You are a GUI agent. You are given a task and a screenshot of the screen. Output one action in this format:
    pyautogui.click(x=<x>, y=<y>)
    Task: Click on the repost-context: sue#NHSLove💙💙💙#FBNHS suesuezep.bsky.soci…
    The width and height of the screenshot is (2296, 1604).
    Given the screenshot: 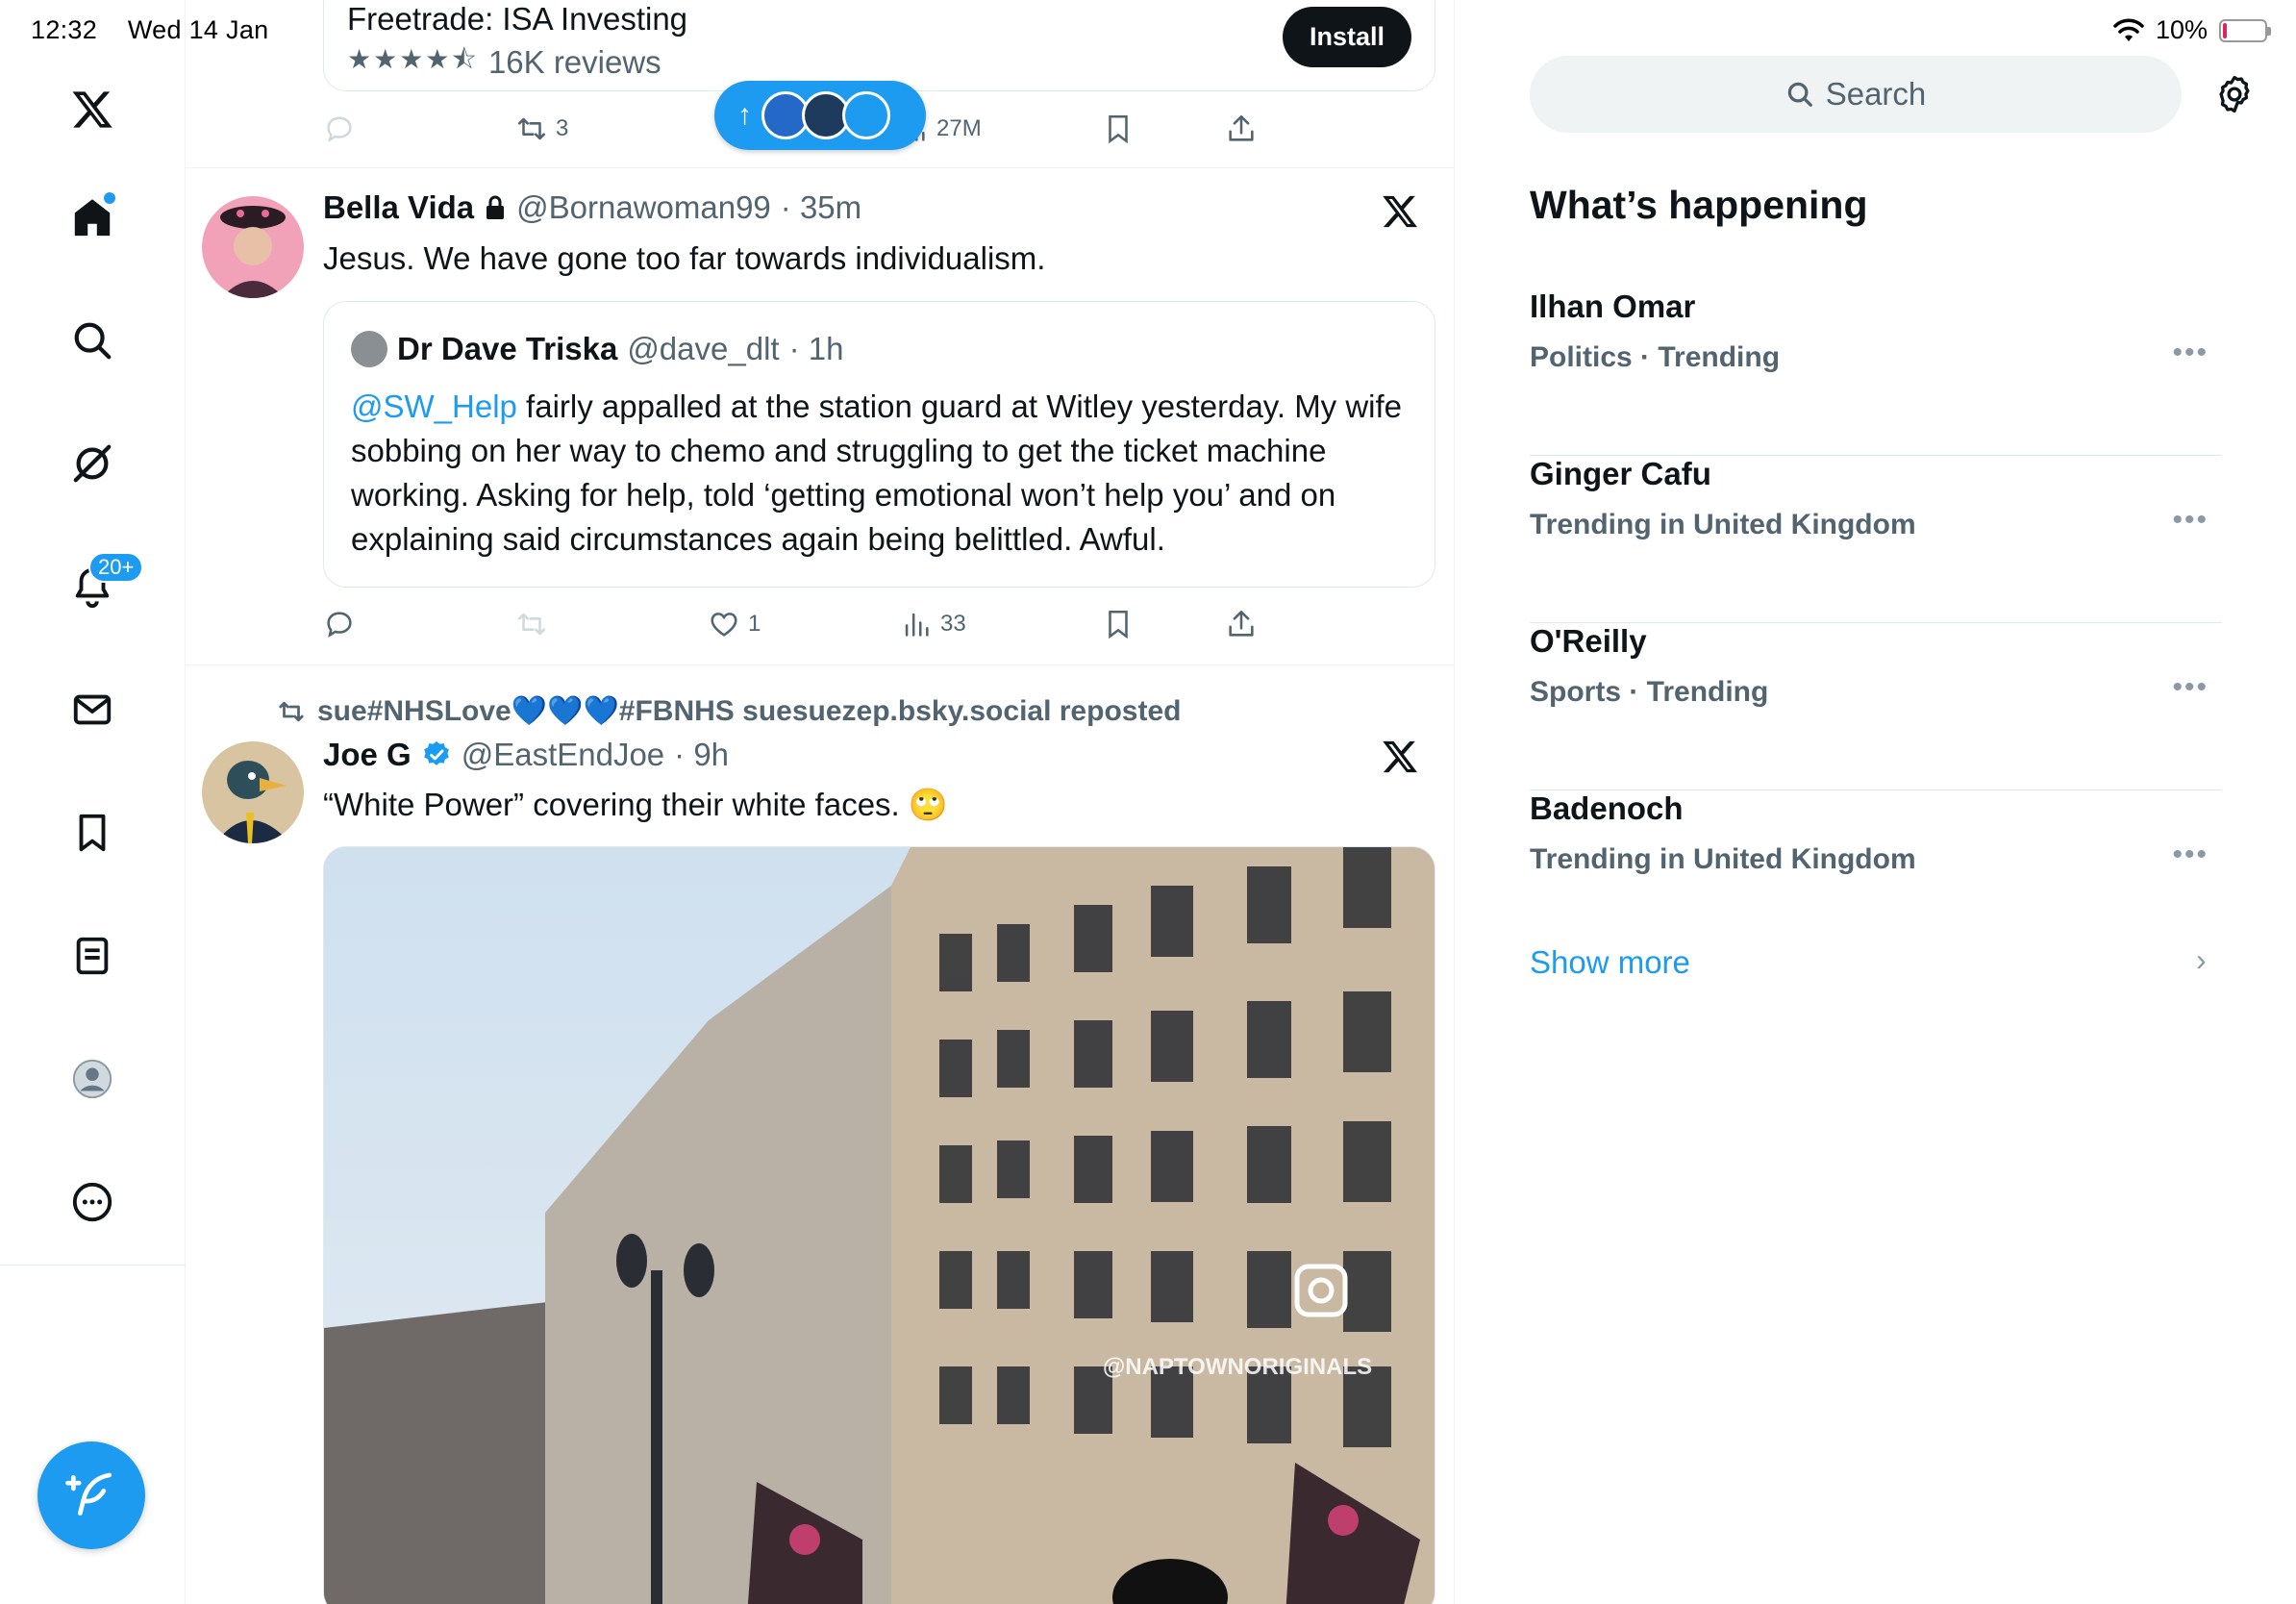 What is the action you would take?
    pyautogui.click(x=729, y=711)
    